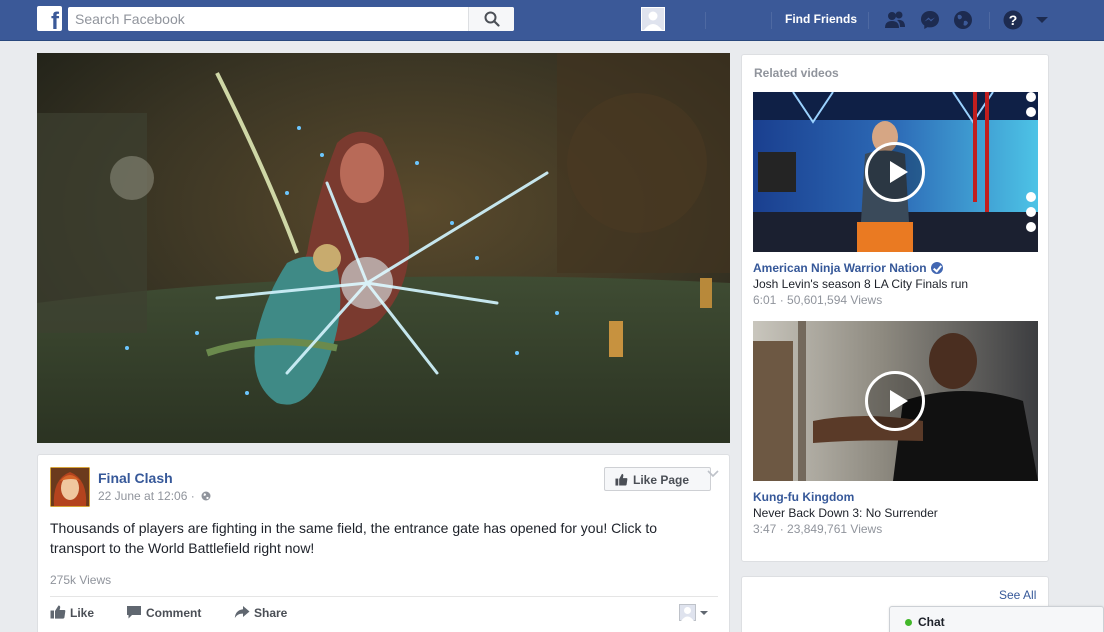  I want to click on chevron-down-icon, so click(1042, 20).